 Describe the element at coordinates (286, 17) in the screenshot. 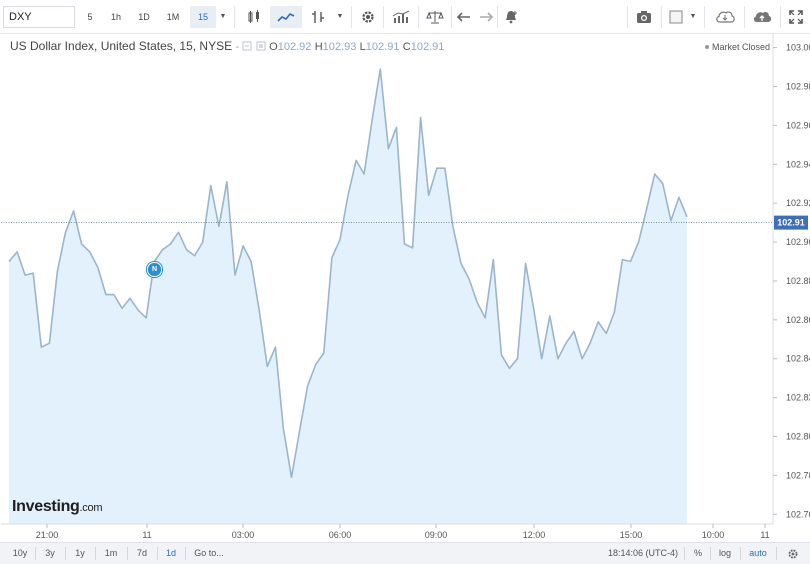

I see `line-chart-icon` at that location.